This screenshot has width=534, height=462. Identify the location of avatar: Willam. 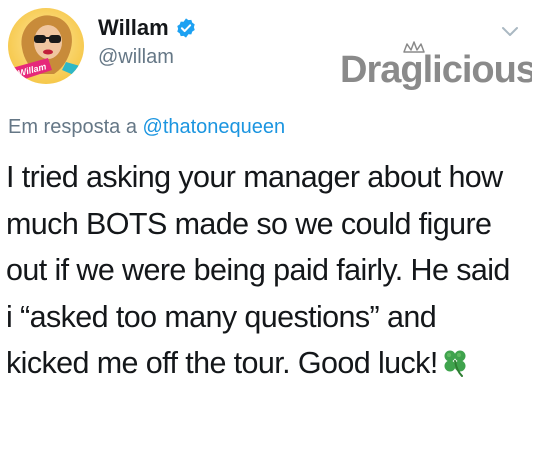
(46, 46).